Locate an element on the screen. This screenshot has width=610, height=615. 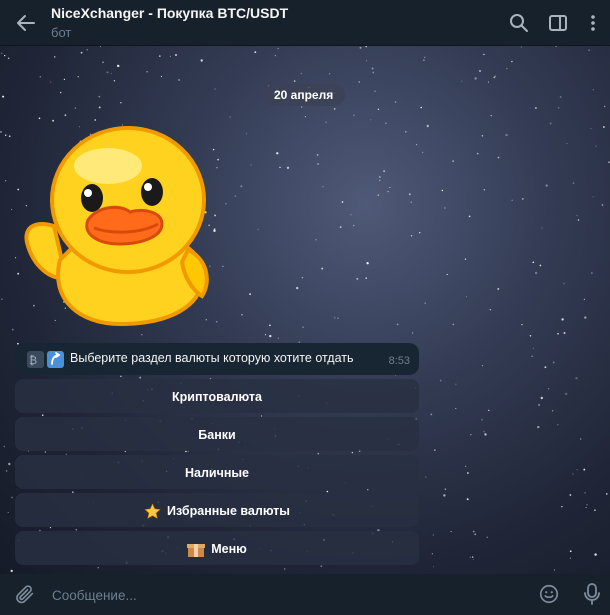
star-icon is located at coordinates (152, 511).